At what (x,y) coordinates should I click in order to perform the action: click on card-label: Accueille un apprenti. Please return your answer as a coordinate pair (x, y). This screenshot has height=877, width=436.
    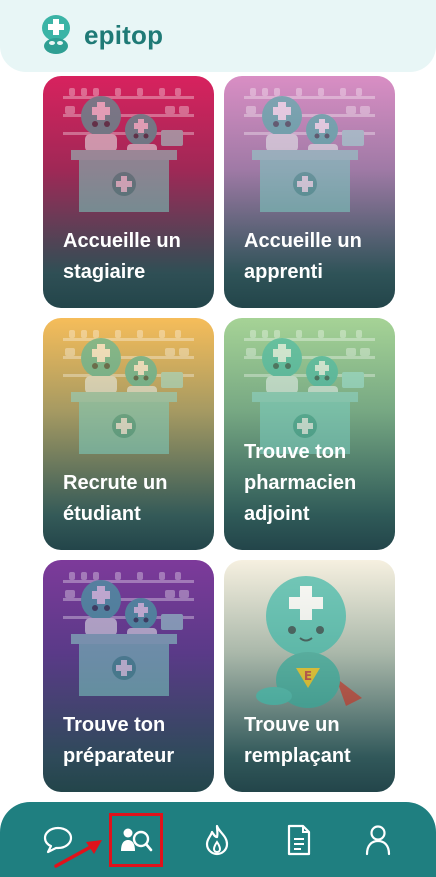
    Looking at the image, I should click on (303, 256).